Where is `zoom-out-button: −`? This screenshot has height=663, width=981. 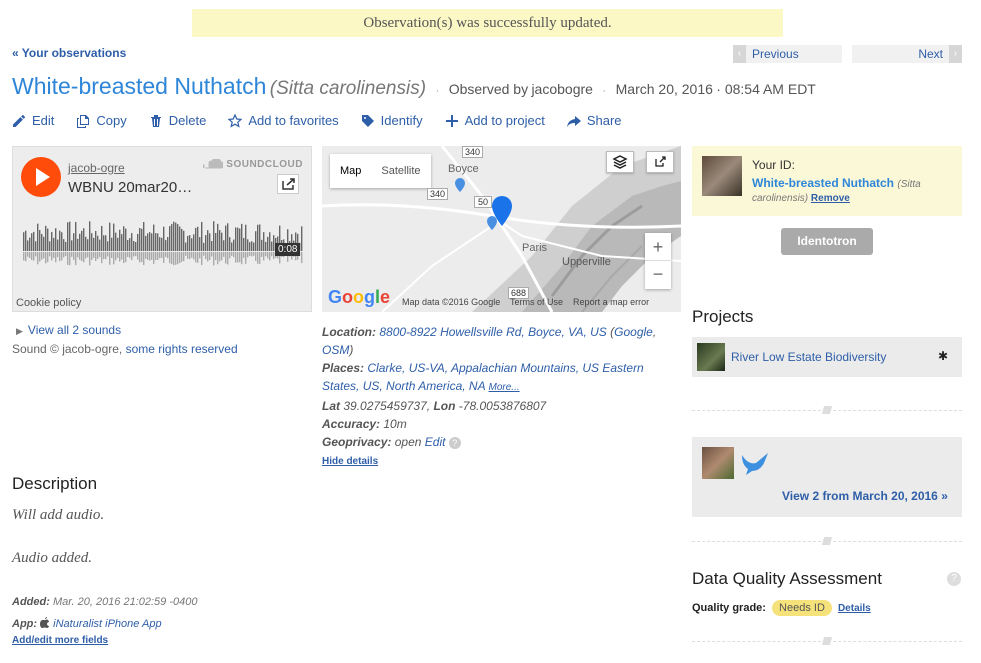
zoom-out-button: − is located at coordinates (658, 275).